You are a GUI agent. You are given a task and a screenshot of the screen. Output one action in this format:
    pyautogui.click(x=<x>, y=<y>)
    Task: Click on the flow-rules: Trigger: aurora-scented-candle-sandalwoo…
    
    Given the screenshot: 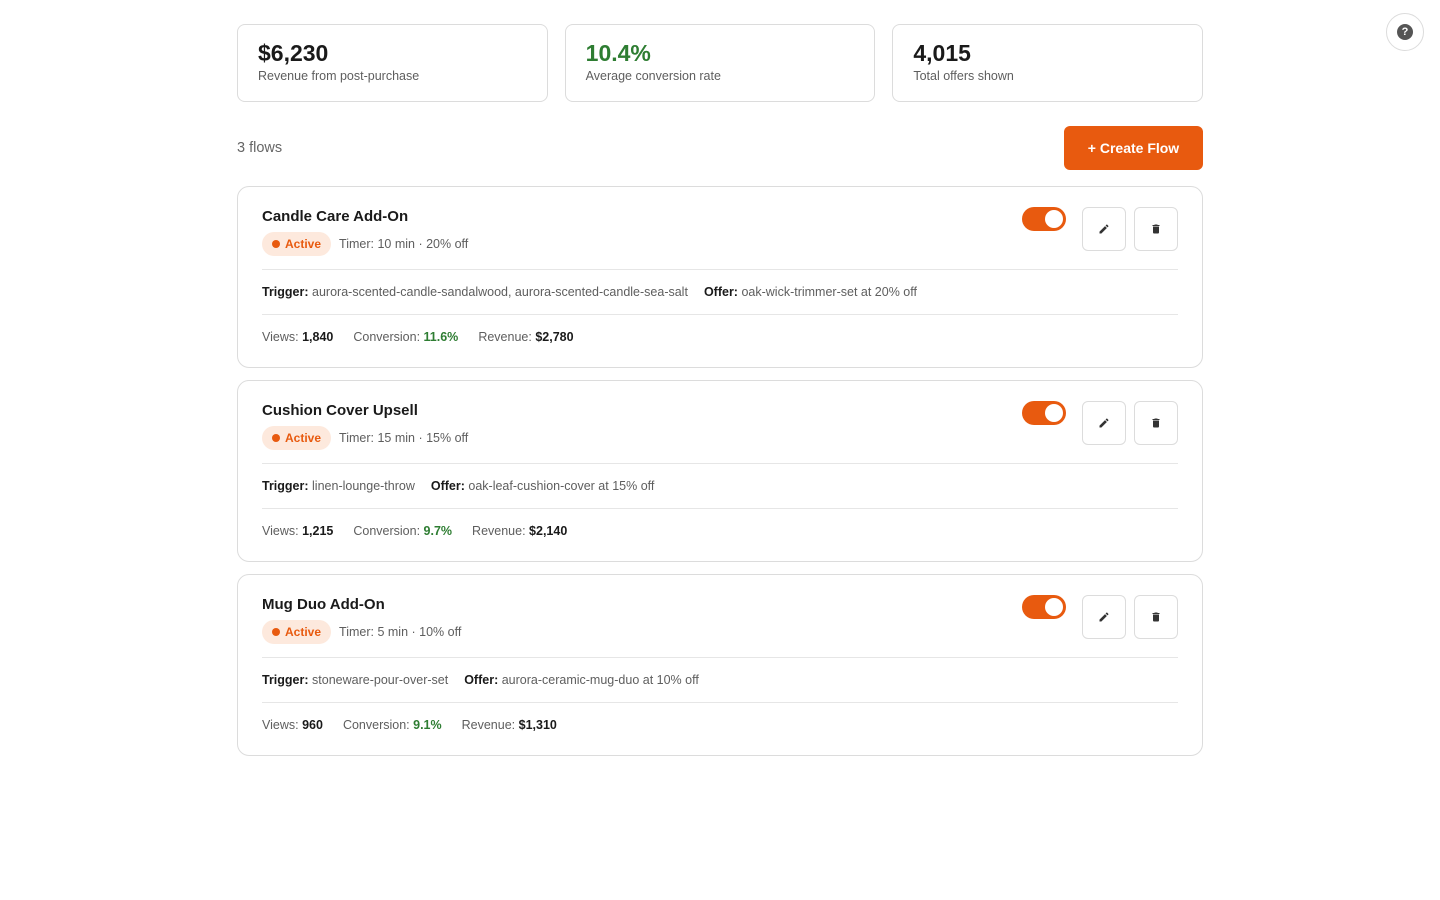 What is the action you would take?
    pyautogui.click(x=720, y=292)
    